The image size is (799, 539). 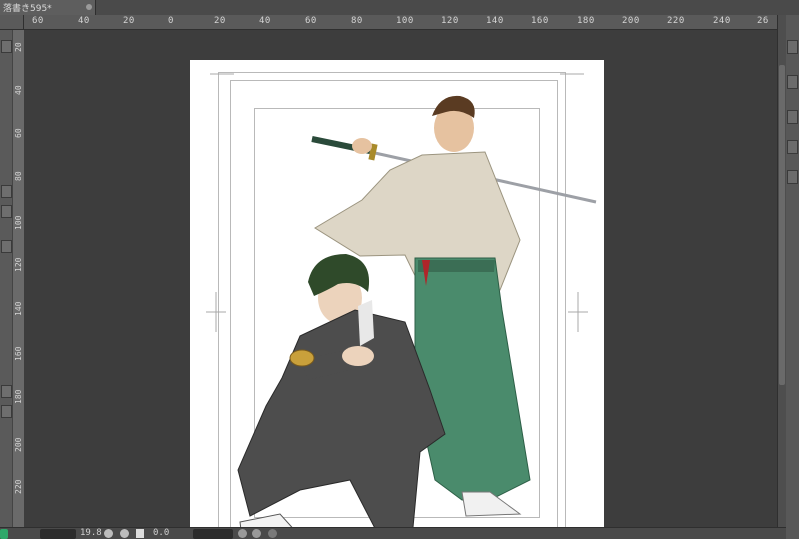 I want to click on zoom-level: 19.8, so click(x=91, y=533).